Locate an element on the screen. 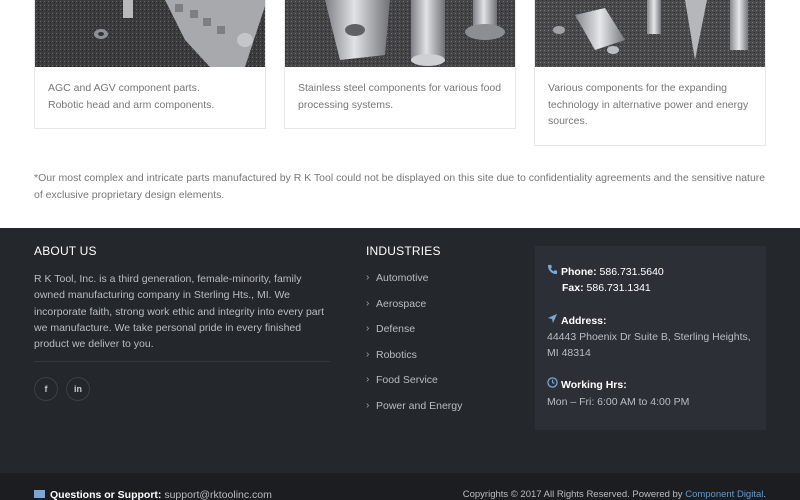  industry-label: Power and Energy is located at coordinates (419, 405).